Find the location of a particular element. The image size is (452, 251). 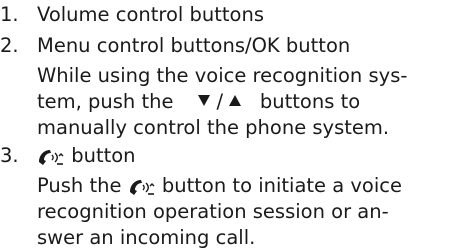

item-number: 2. is located at coordinates (9, 45).